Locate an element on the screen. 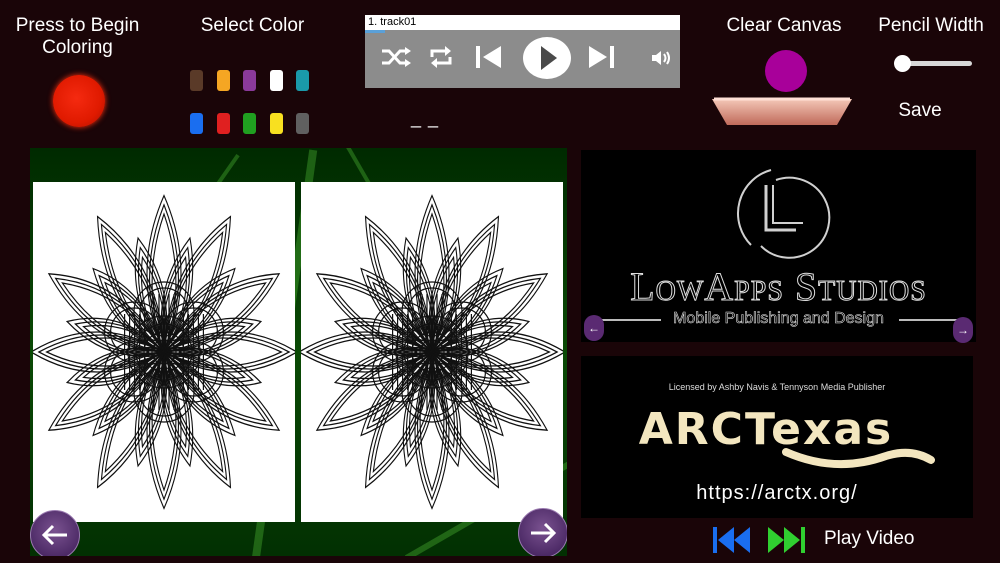 The height and width of the screenshot is (563, 1000). begin-coloring-label: Press to Begin Coloring is located at coordinates (77, 36).